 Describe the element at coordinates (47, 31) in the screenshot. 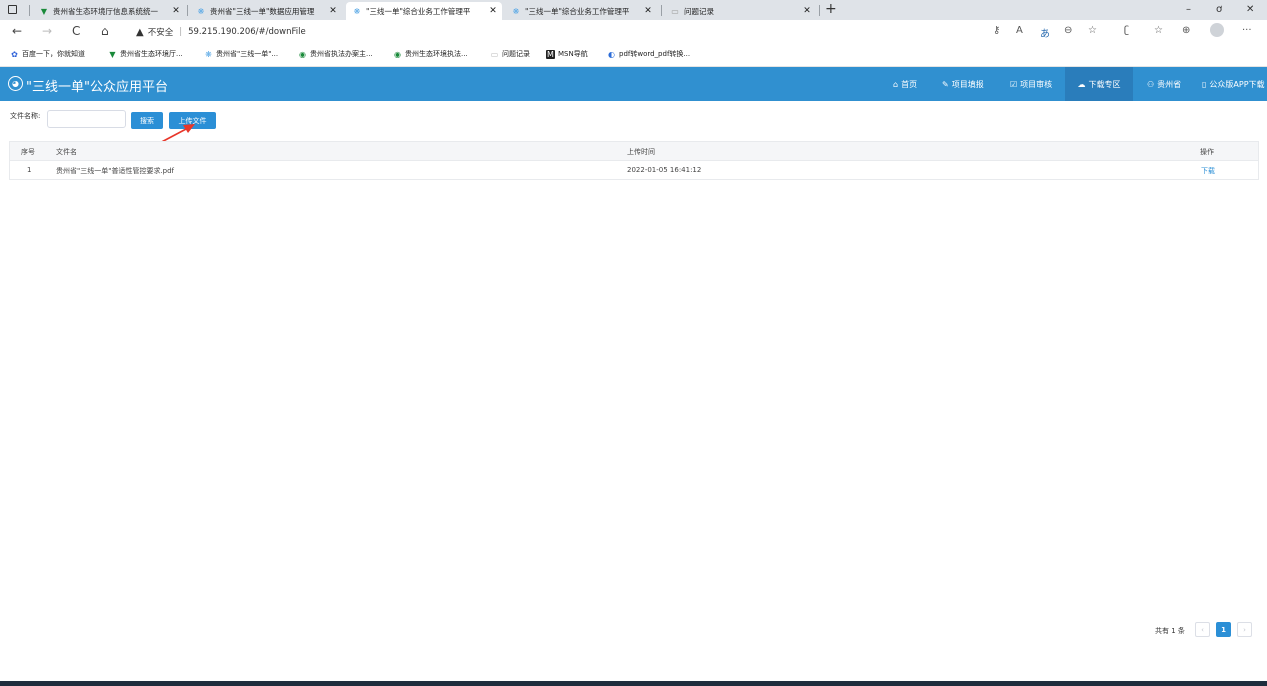

I see `forward-button: →` at that location.